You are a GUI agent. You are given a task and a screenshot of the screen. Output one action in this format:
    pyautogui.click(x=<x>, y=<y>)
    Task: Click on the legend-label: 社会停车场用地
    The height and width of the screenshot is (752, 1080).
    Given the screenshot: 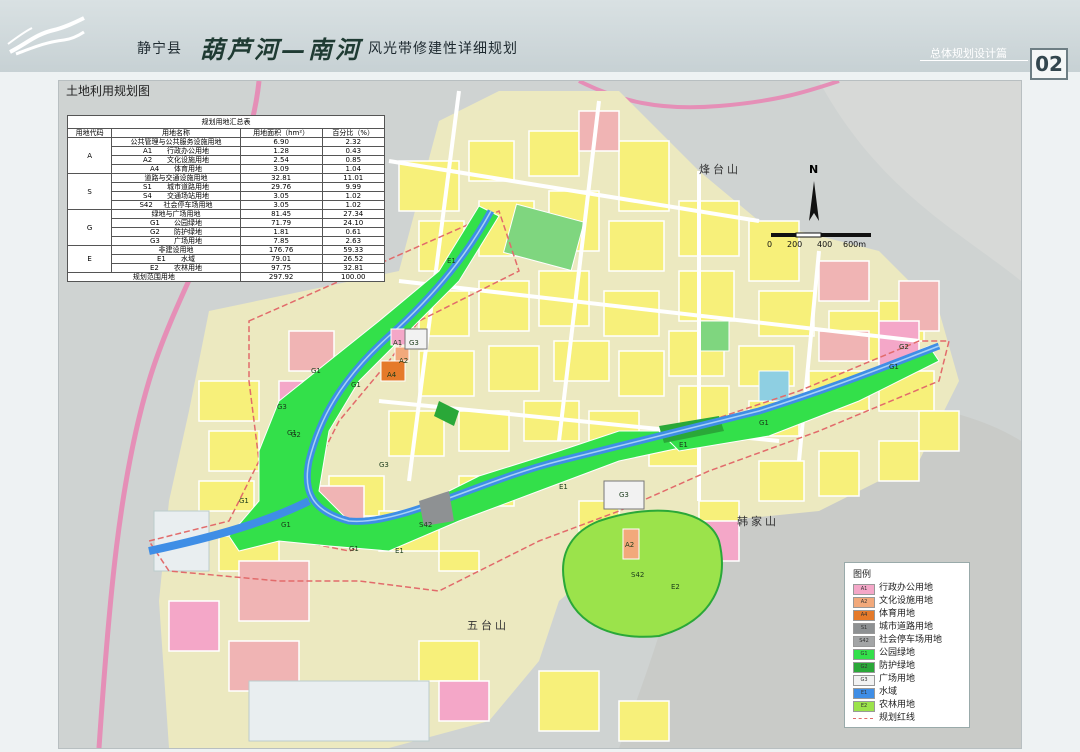 What is the action you would take?
    pyautogui.click(x=911, y=640)
    